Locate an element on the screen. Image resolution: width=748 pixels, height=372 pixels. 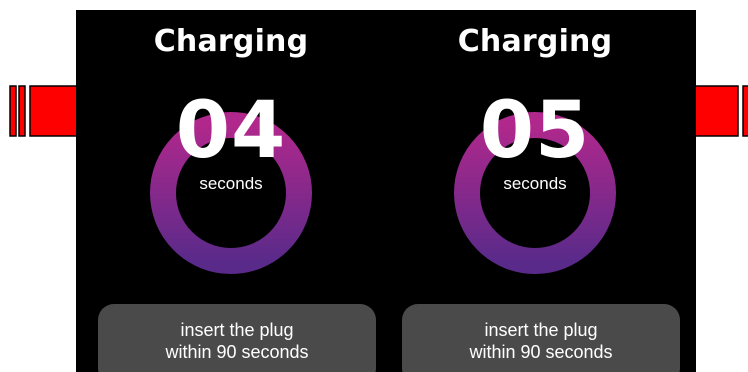
countdown-value: 04 is located at coordinates (231, 131).